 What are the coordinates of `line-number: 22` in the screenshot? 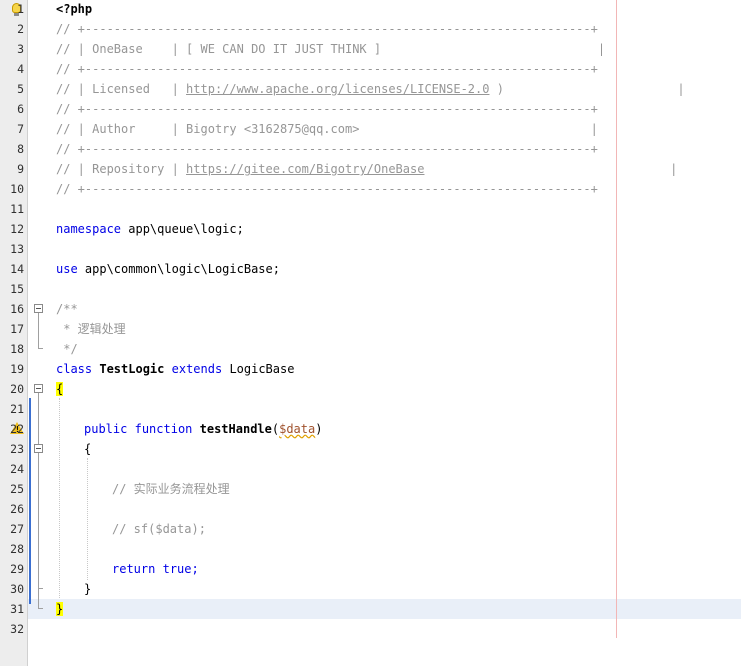 It's located at (12, 429).